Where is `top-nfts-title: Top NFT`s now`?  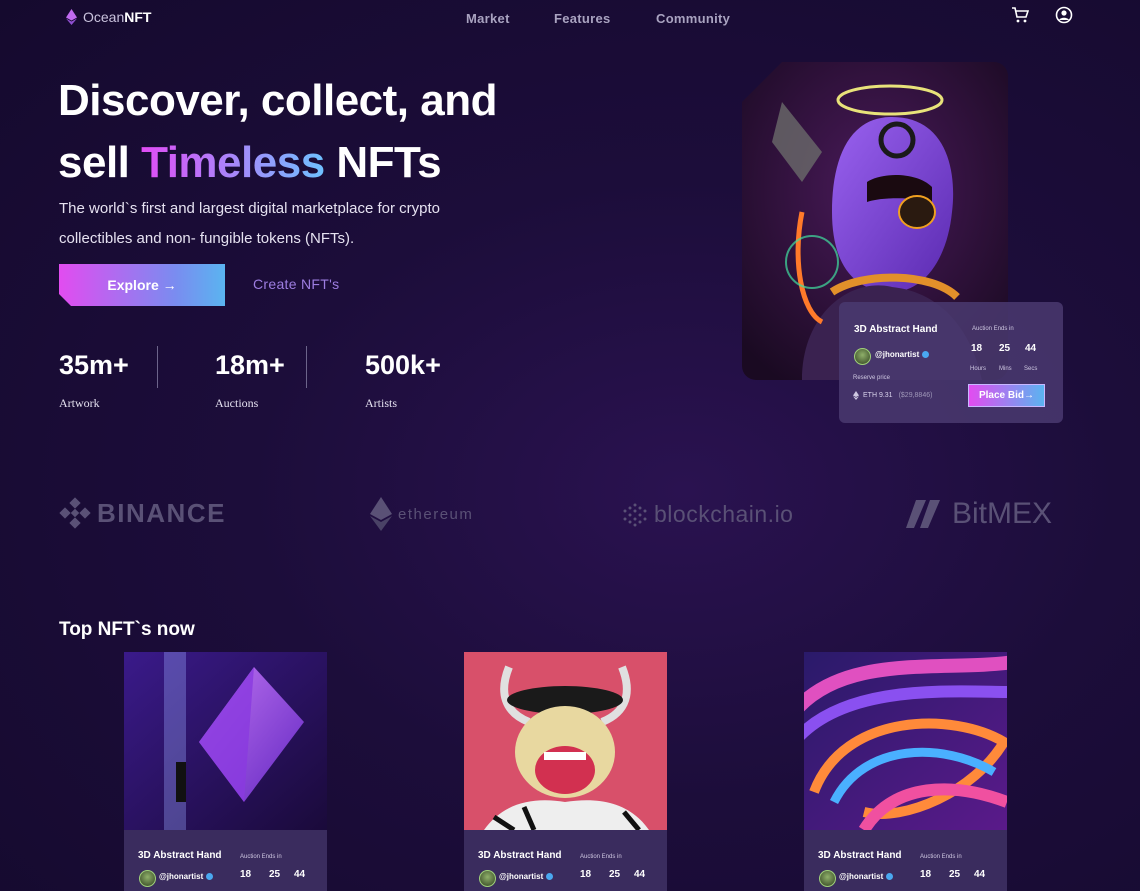 top-nfts-title: Top NFT`s now is located at coordinates (127, 629).